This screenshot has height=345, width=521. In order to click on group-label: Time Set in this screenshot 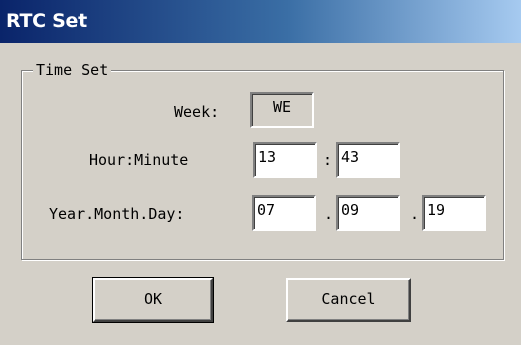, I will do `click(72, 70)`.